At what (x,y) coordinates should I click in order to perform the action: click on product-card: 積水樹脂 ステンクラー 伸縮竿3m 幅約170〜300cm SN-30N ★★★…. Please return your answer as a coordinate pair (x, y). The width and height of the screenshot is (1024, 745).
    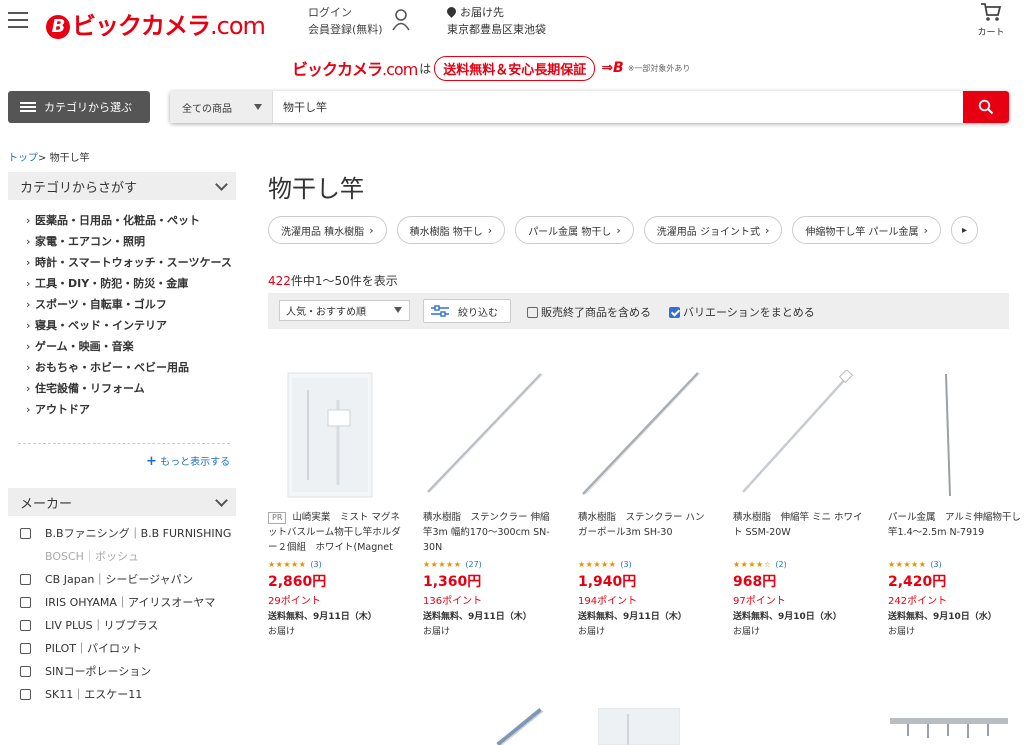
    Looking at the image, I should click on (490, 503).